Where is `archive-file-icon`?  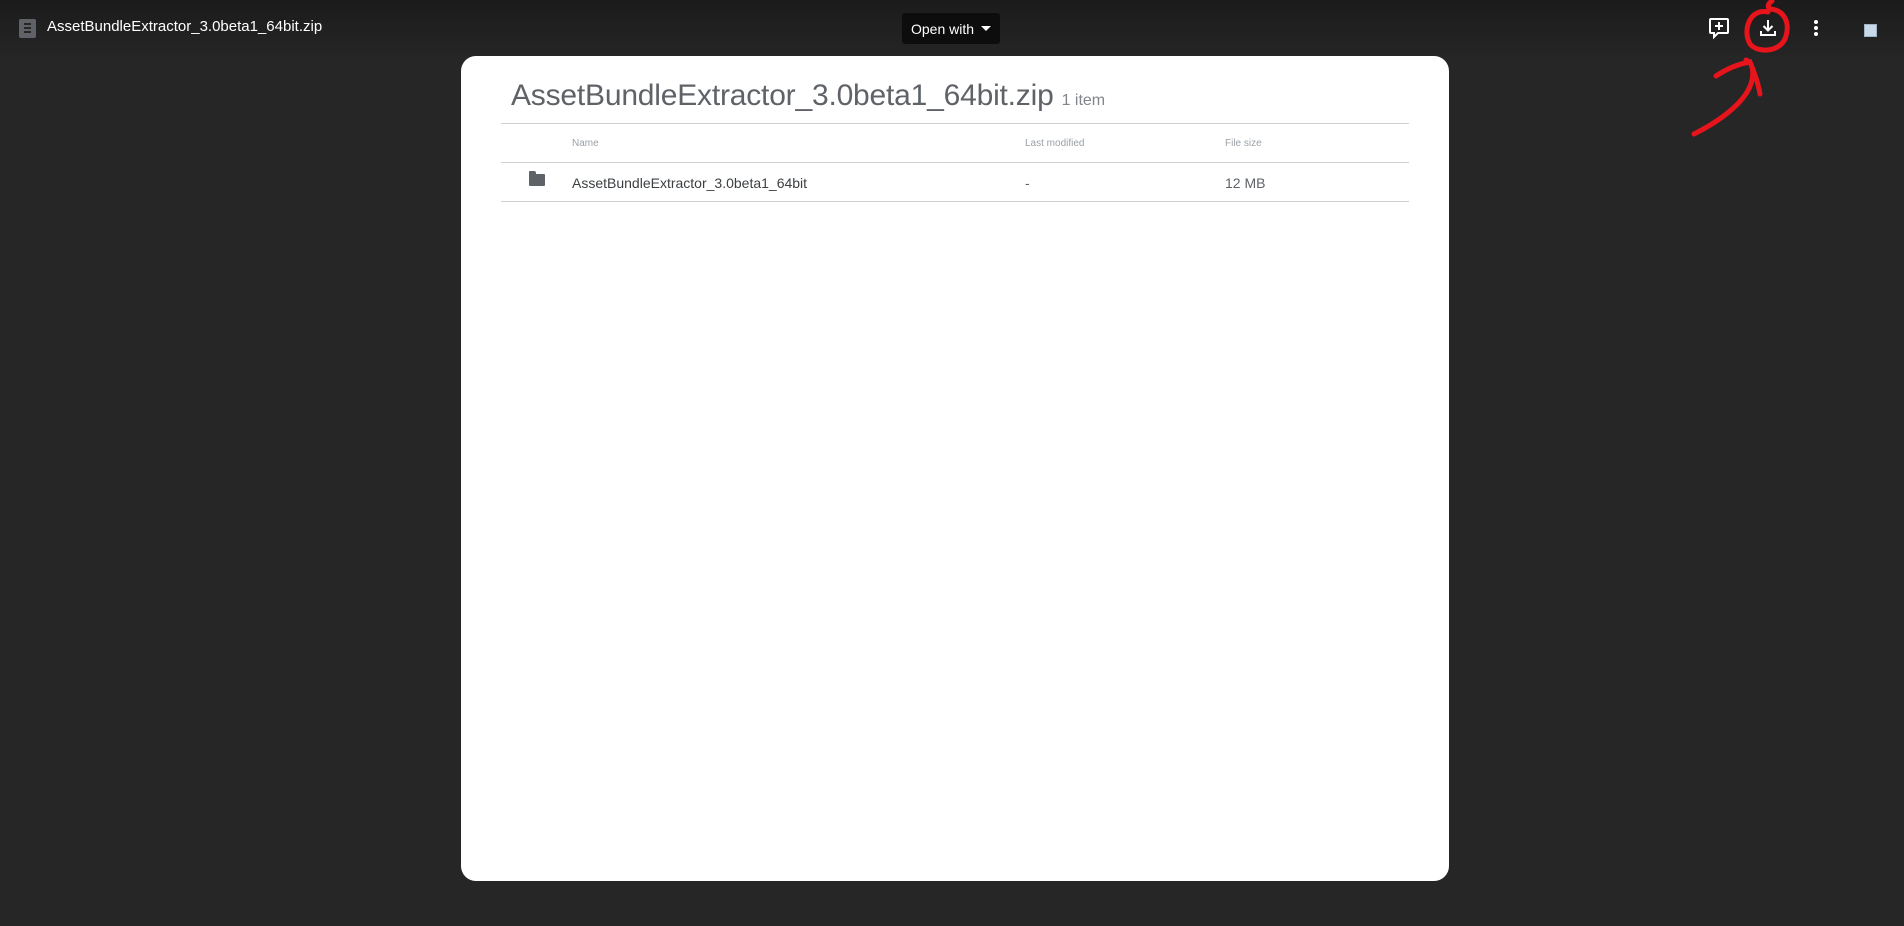 archive-file-icon is located at coordinates (27, 28).